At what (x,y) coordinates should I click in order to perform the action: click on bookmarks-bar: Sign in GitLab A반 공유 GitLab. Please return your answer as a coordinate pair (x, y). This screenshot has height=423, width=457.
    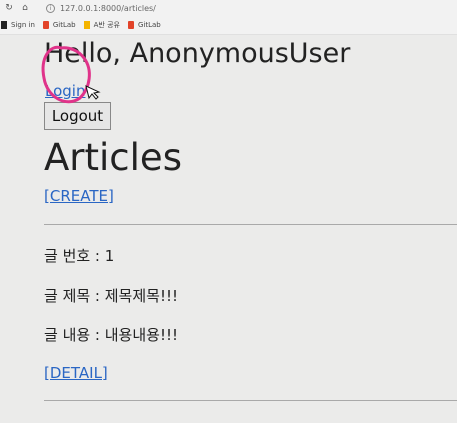
    Looking at the image, I should click on (228, 25).